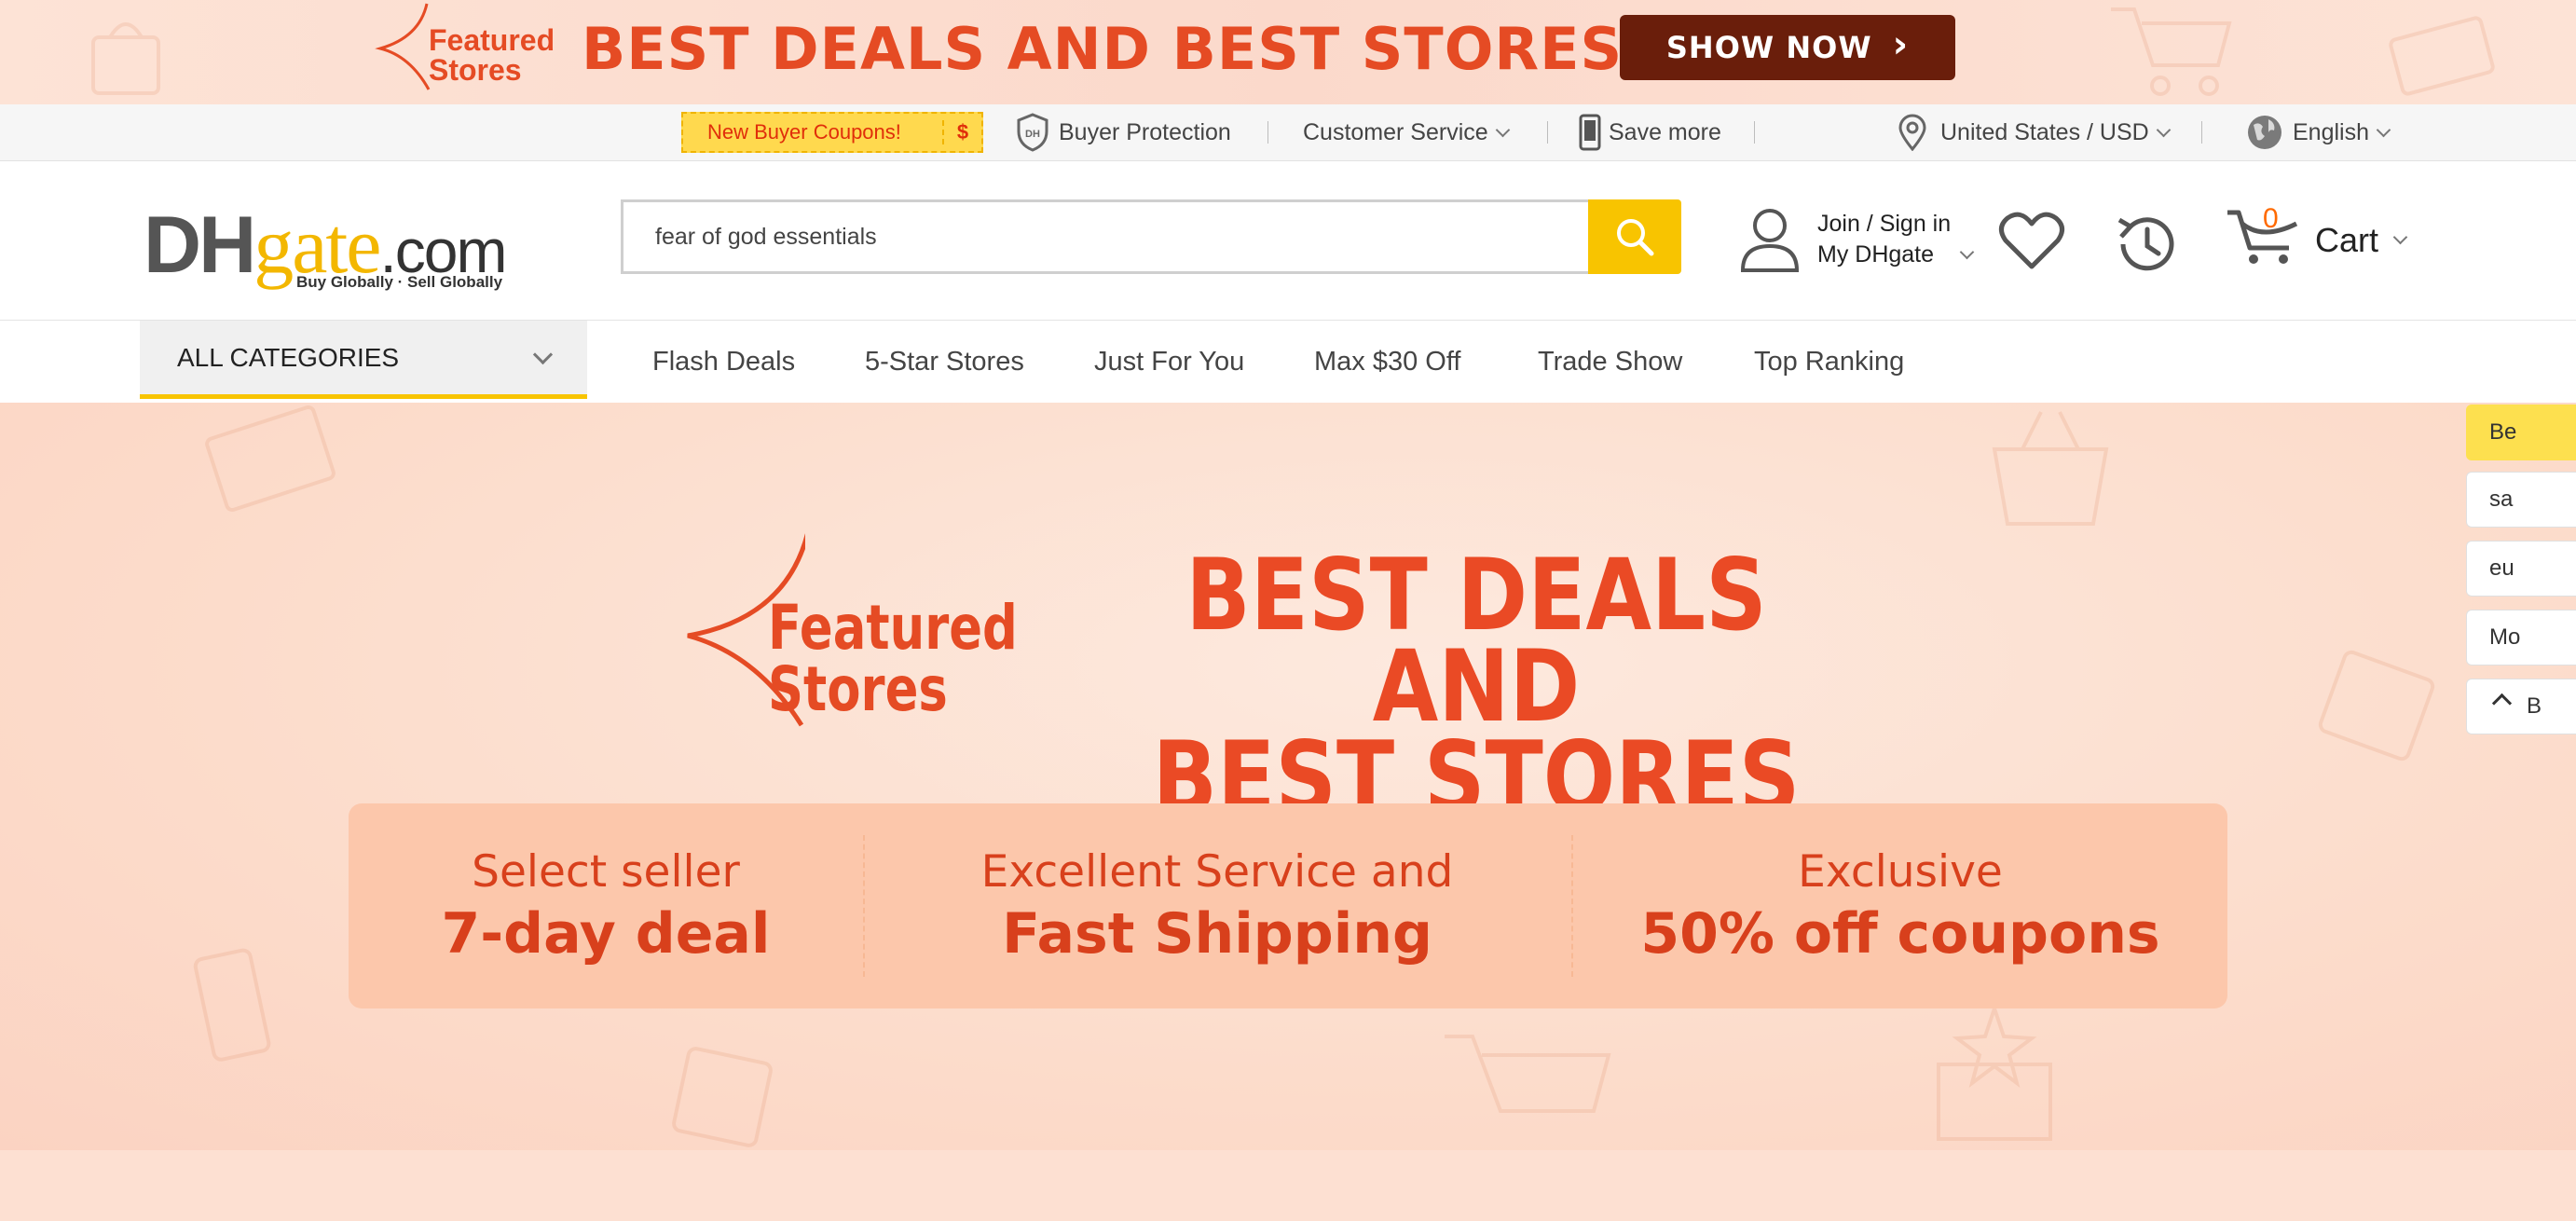 The height and width of the screenshot is (1221, 2576). Describe the element at coordinates (2521, 707) in the screenshot. I see `back-to-top-button: B` at that location.